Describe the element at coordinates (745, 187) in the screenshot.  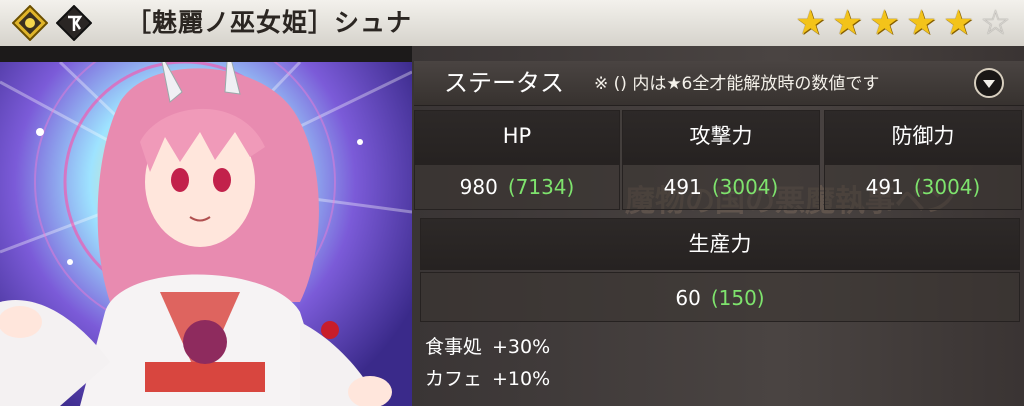
I see `attack-max: (3004)` at that location.